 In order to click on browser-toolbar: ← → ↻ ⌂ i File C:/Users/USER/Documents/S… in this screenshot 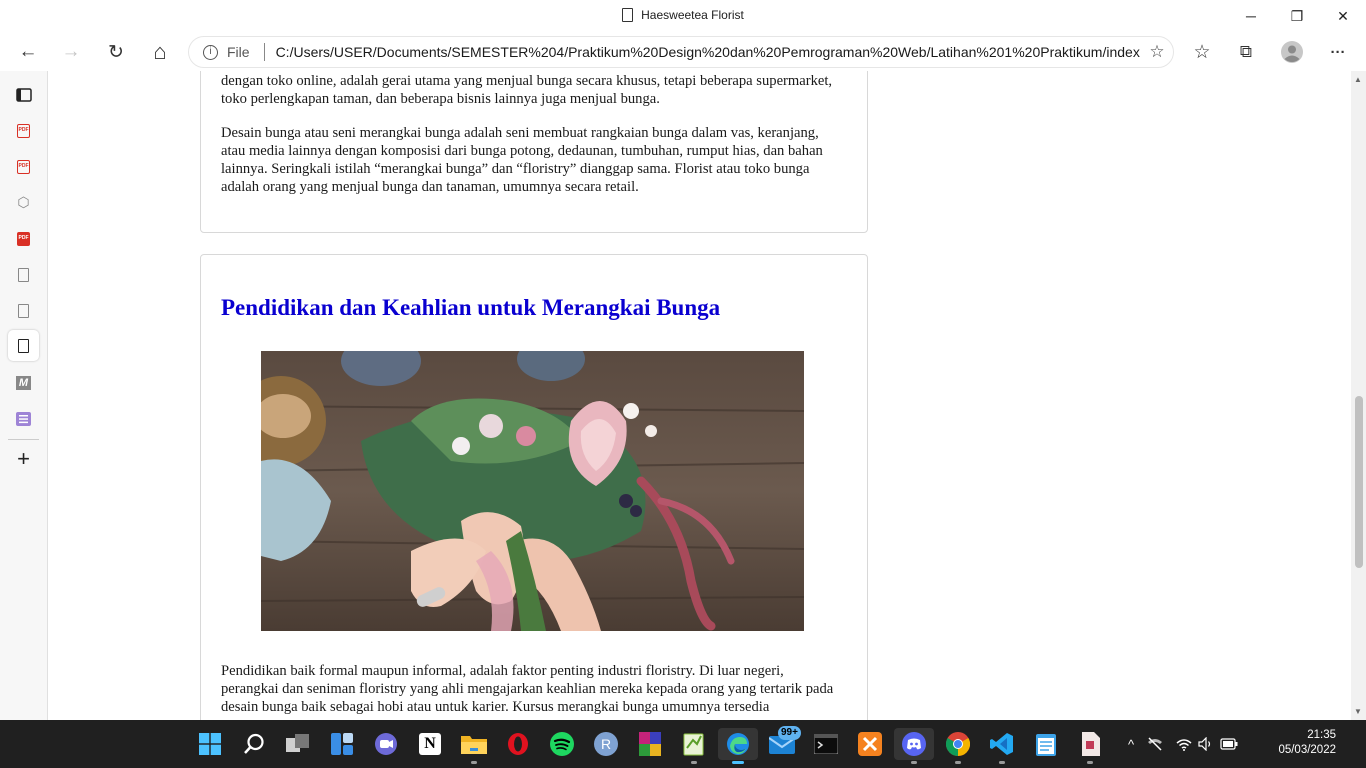, I will do `click(683, 51)`.